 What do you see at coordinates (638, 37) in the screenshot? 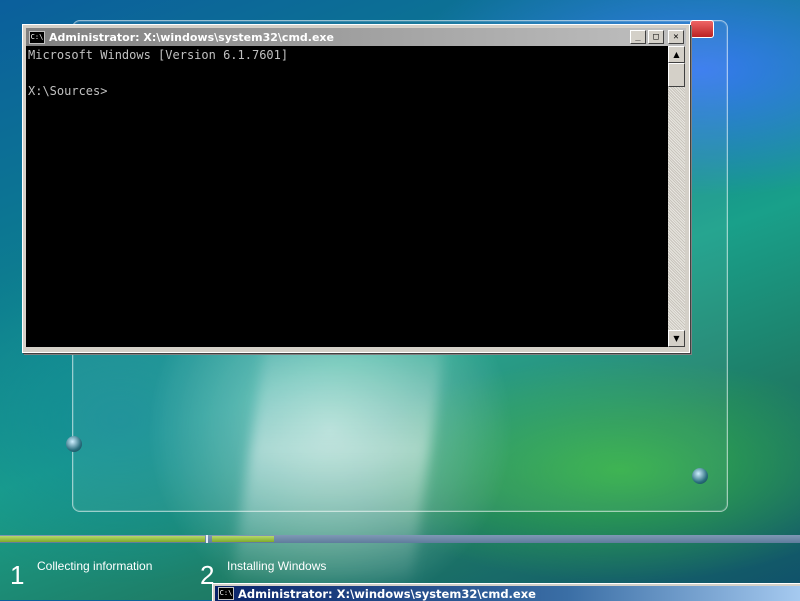
I see `minimize-button: _` at bounding box center [638, 37].